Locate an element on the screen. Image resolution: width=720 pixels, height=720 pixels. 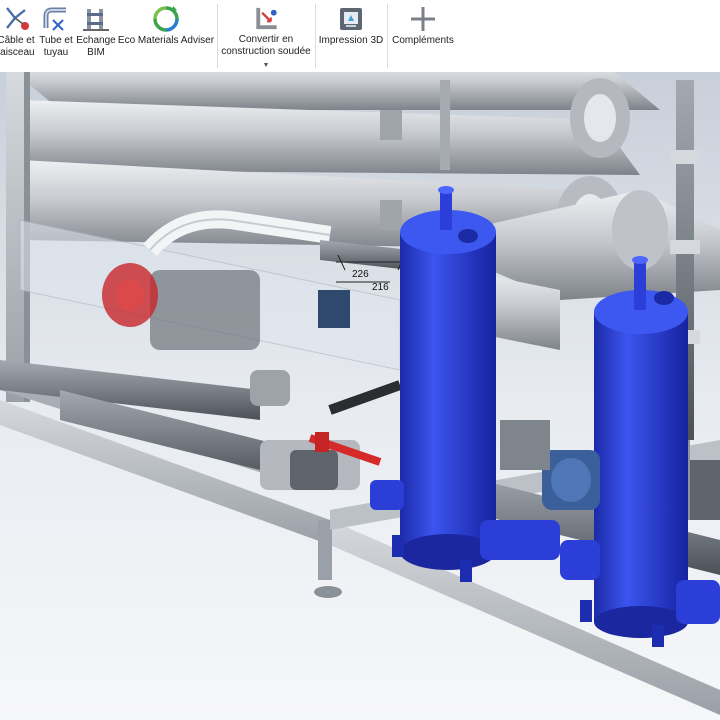
dimension-226: 226 is located at coordinates (360, 274).